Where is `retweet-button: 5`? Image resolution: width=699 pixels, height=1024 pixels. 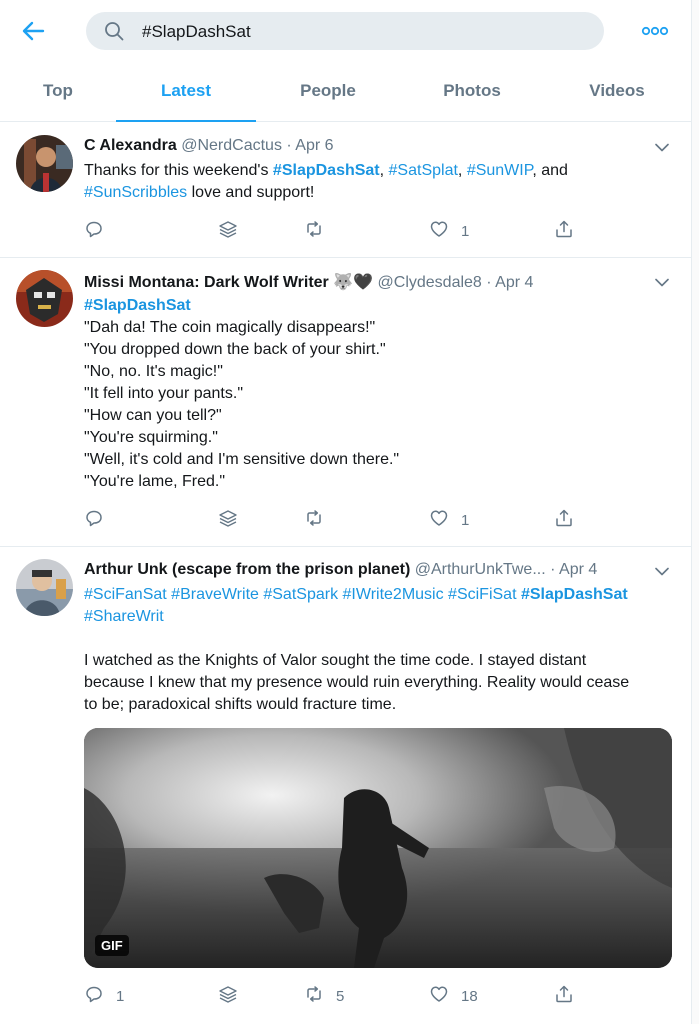
retweet-button: 5 is located at coordinates (324, 996).